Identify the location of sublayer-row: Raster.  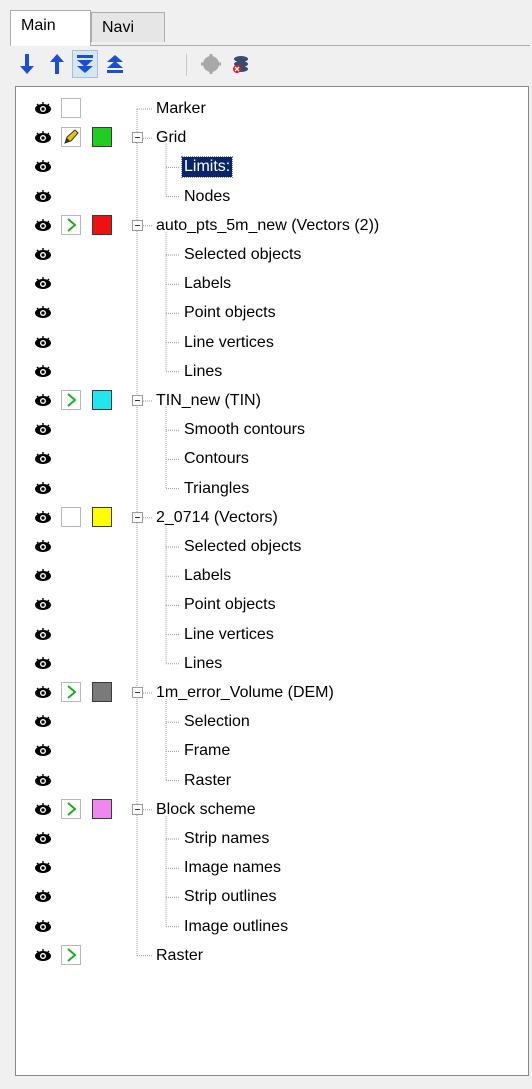
(272, 781).